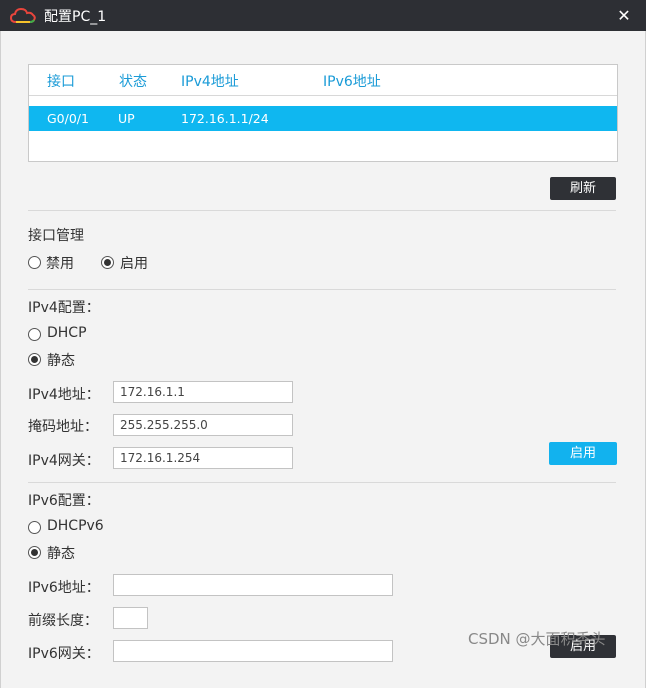 The image size is (646, 688). I want to click on ipv6-dhcp-label: DHCPv6, so click(75, 526).